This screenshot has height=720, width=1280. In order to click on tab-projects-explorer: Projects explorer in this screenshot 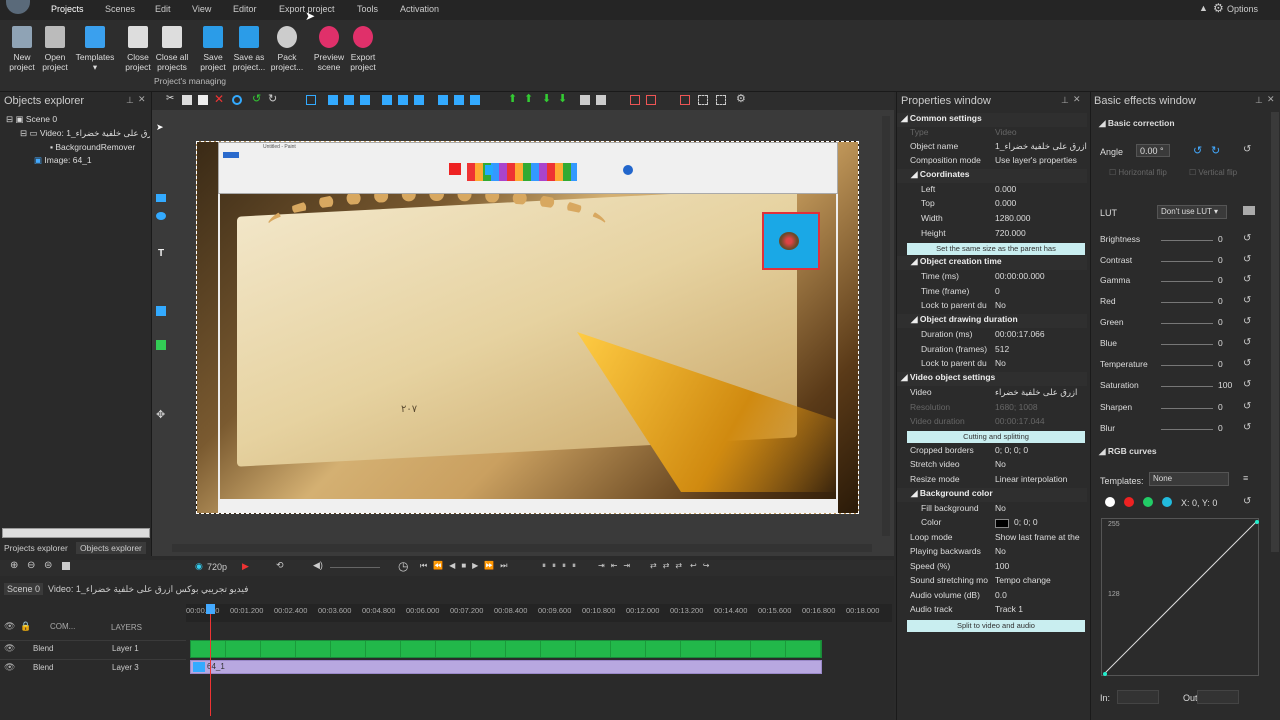, I will do `click(36, 548)`.